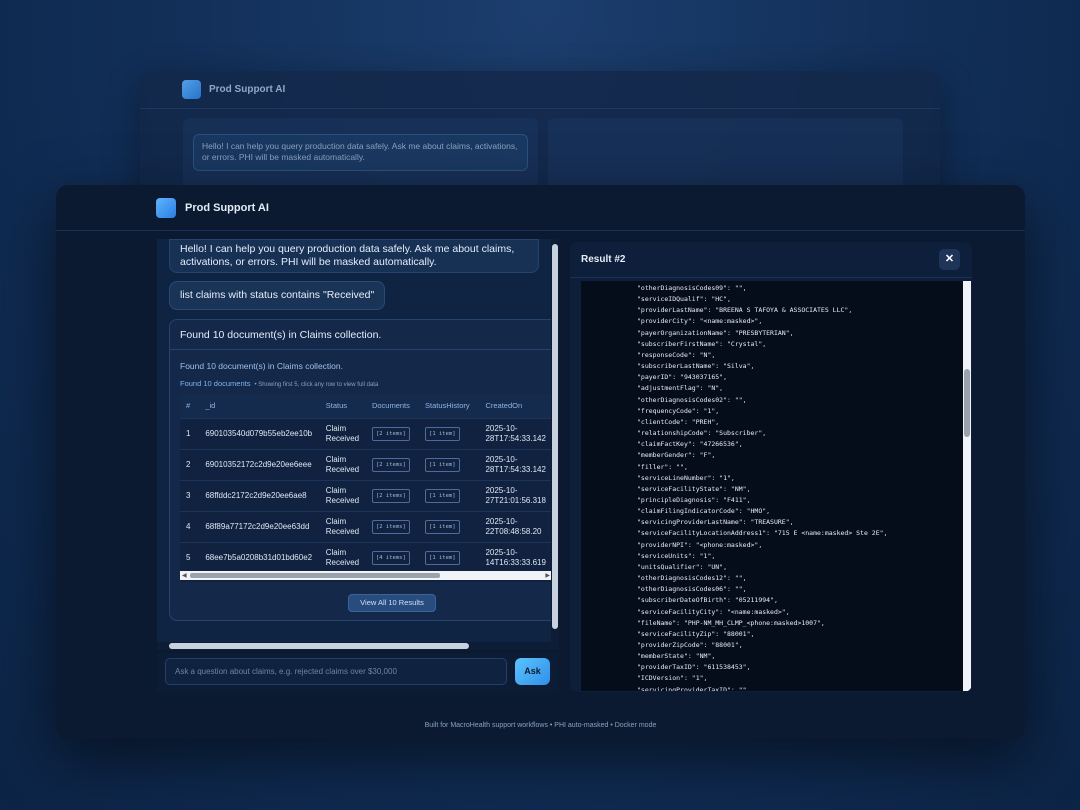 This screenshot has width=1080, height=810. I want to click on row-created-on: 2025-10-27T21:01:56.318, so click(515, 495).